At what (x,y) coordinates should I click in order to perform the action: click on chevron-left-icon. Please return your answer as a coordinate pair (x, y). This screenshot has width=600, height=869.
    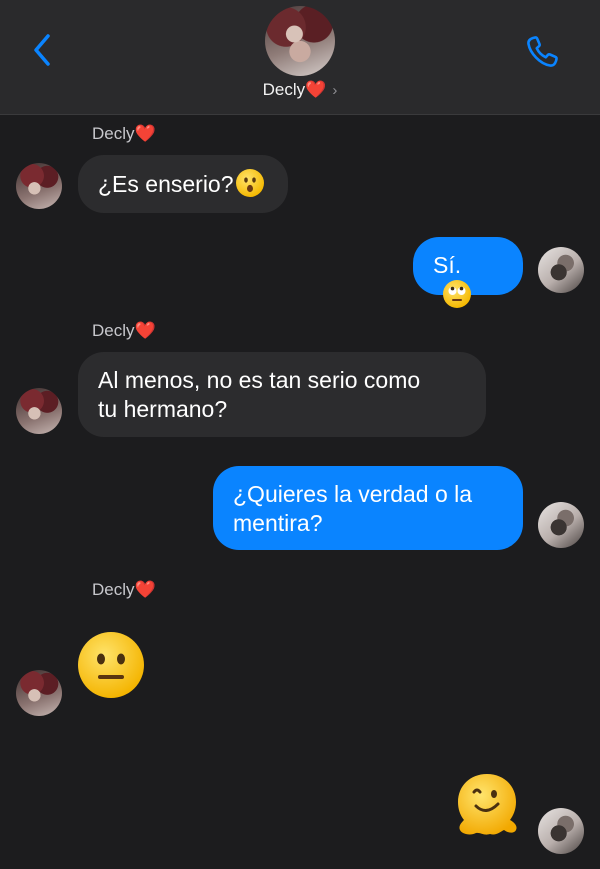
    Looking at the image, I should click on (42, 50).